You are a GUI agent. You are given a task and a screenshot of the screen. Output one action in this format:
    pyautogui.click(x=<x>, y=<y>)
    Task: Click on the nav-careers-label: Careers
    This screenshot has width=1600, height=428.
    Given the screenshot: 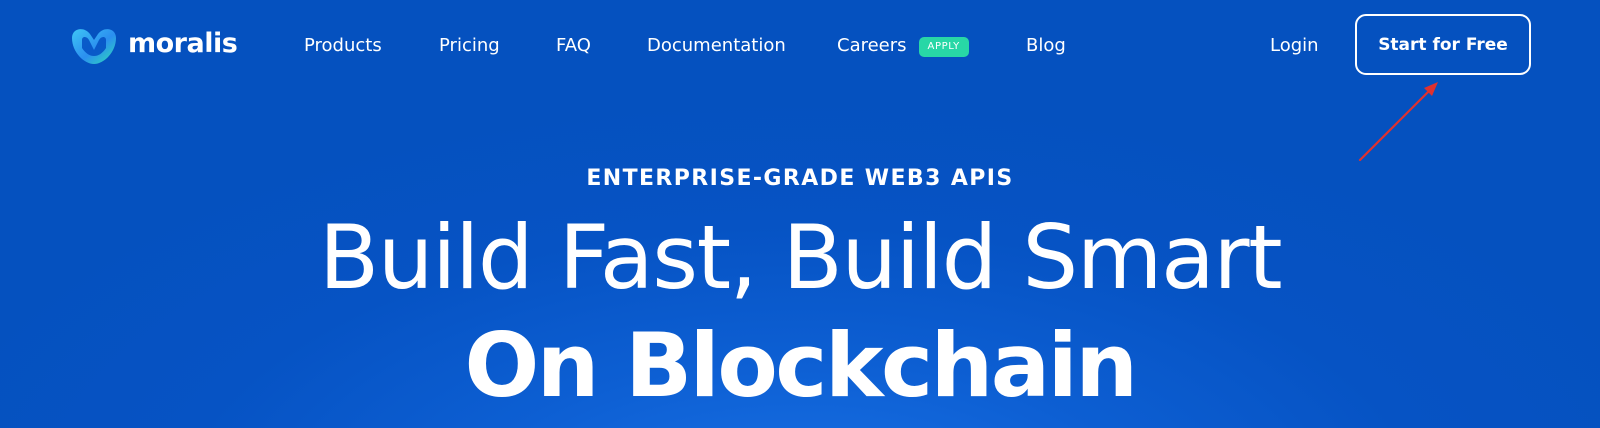 What is the action you would take?
    pyautogui.click(x=872, y=45)
    